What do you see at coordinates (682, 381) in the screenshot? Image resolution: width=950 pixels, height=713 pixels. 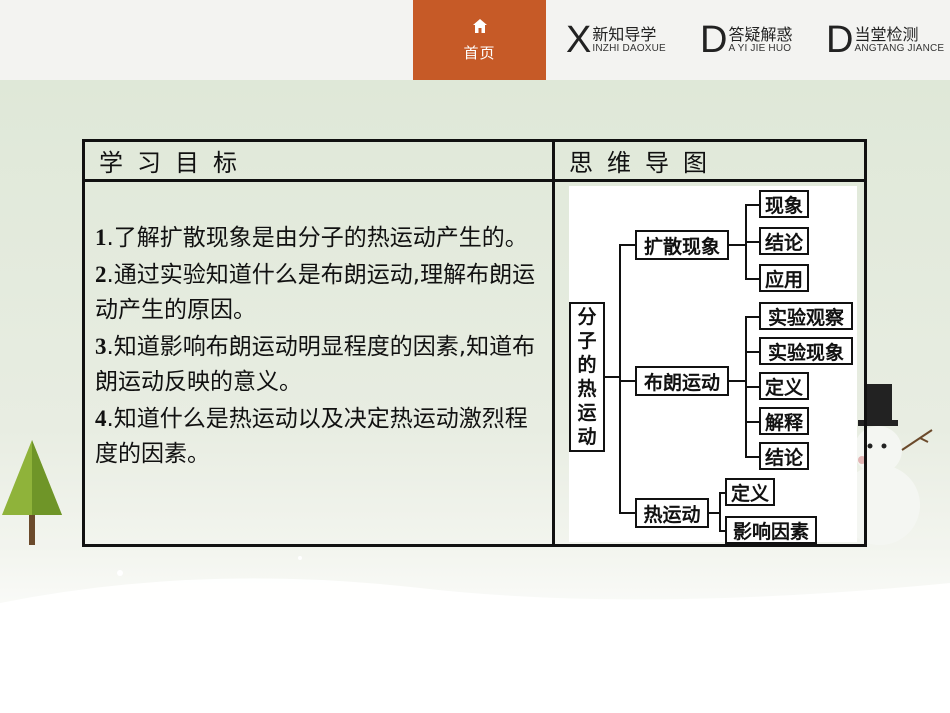 I see `mindmap-branch-brownian: 布朗运动` at bounding box center [682, 381].